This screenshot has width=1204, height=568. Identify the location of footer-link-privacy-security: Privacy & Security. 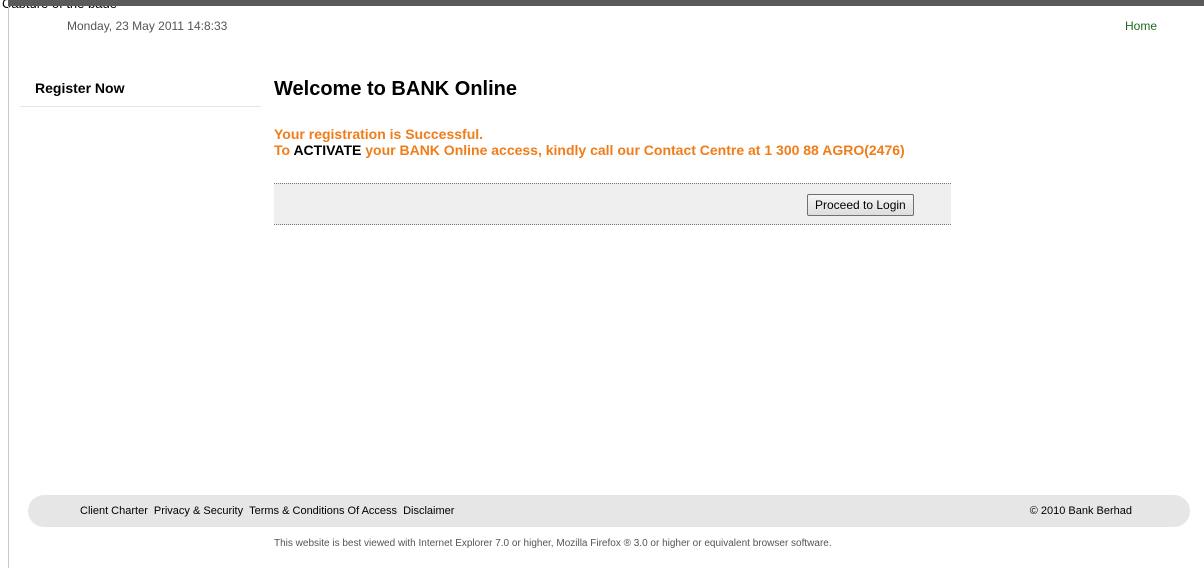
(198, 511).